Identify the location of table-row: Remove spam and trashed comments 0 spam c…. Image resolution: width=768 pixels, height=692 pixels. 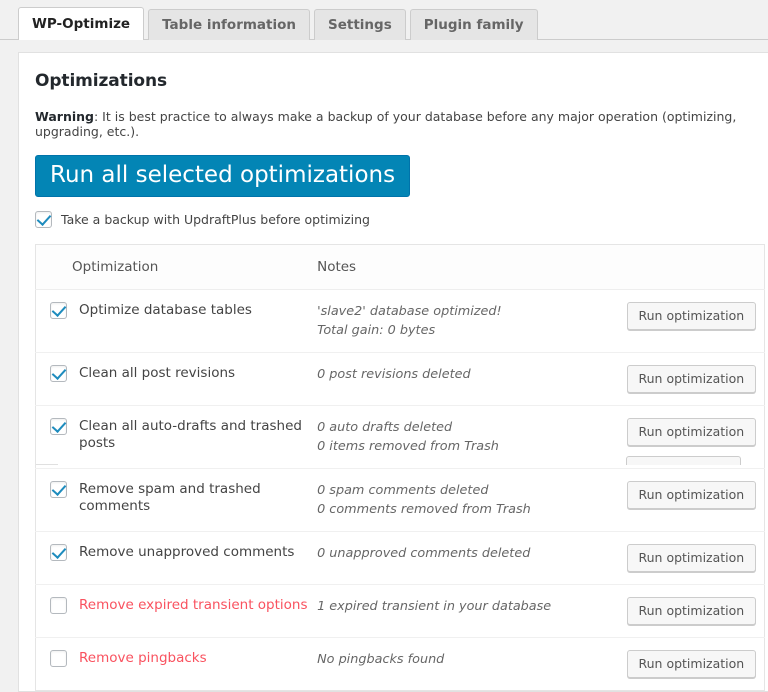
(400, 500).